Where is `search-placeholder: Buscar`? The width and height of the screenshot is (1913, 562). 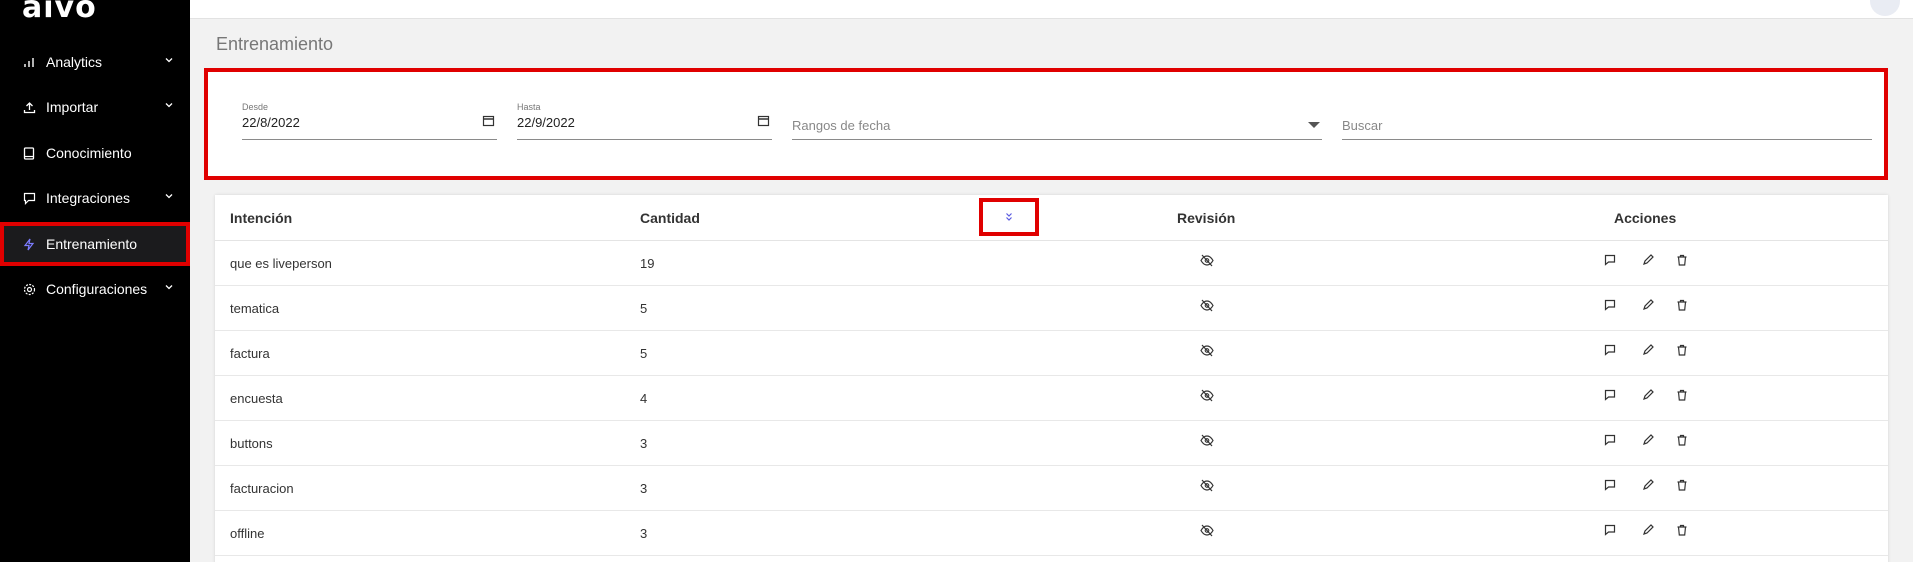 search-placeholder: Buscar is located at coordinates (1362, 125).